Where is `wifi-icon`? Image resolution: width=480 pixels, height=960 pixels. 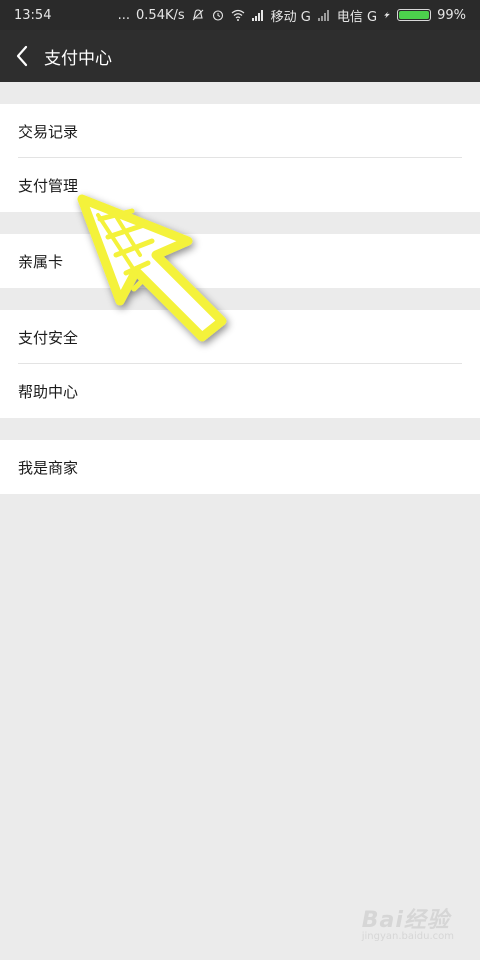 wifi-icon is located at coordinates (238, 15).